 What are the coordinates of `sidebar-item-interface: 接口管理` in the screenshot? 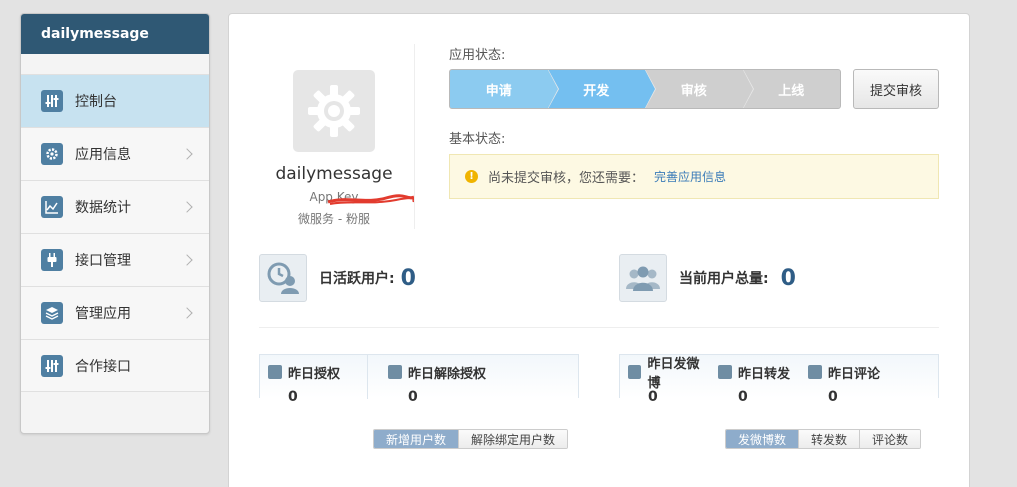 It's located at (115, 259).